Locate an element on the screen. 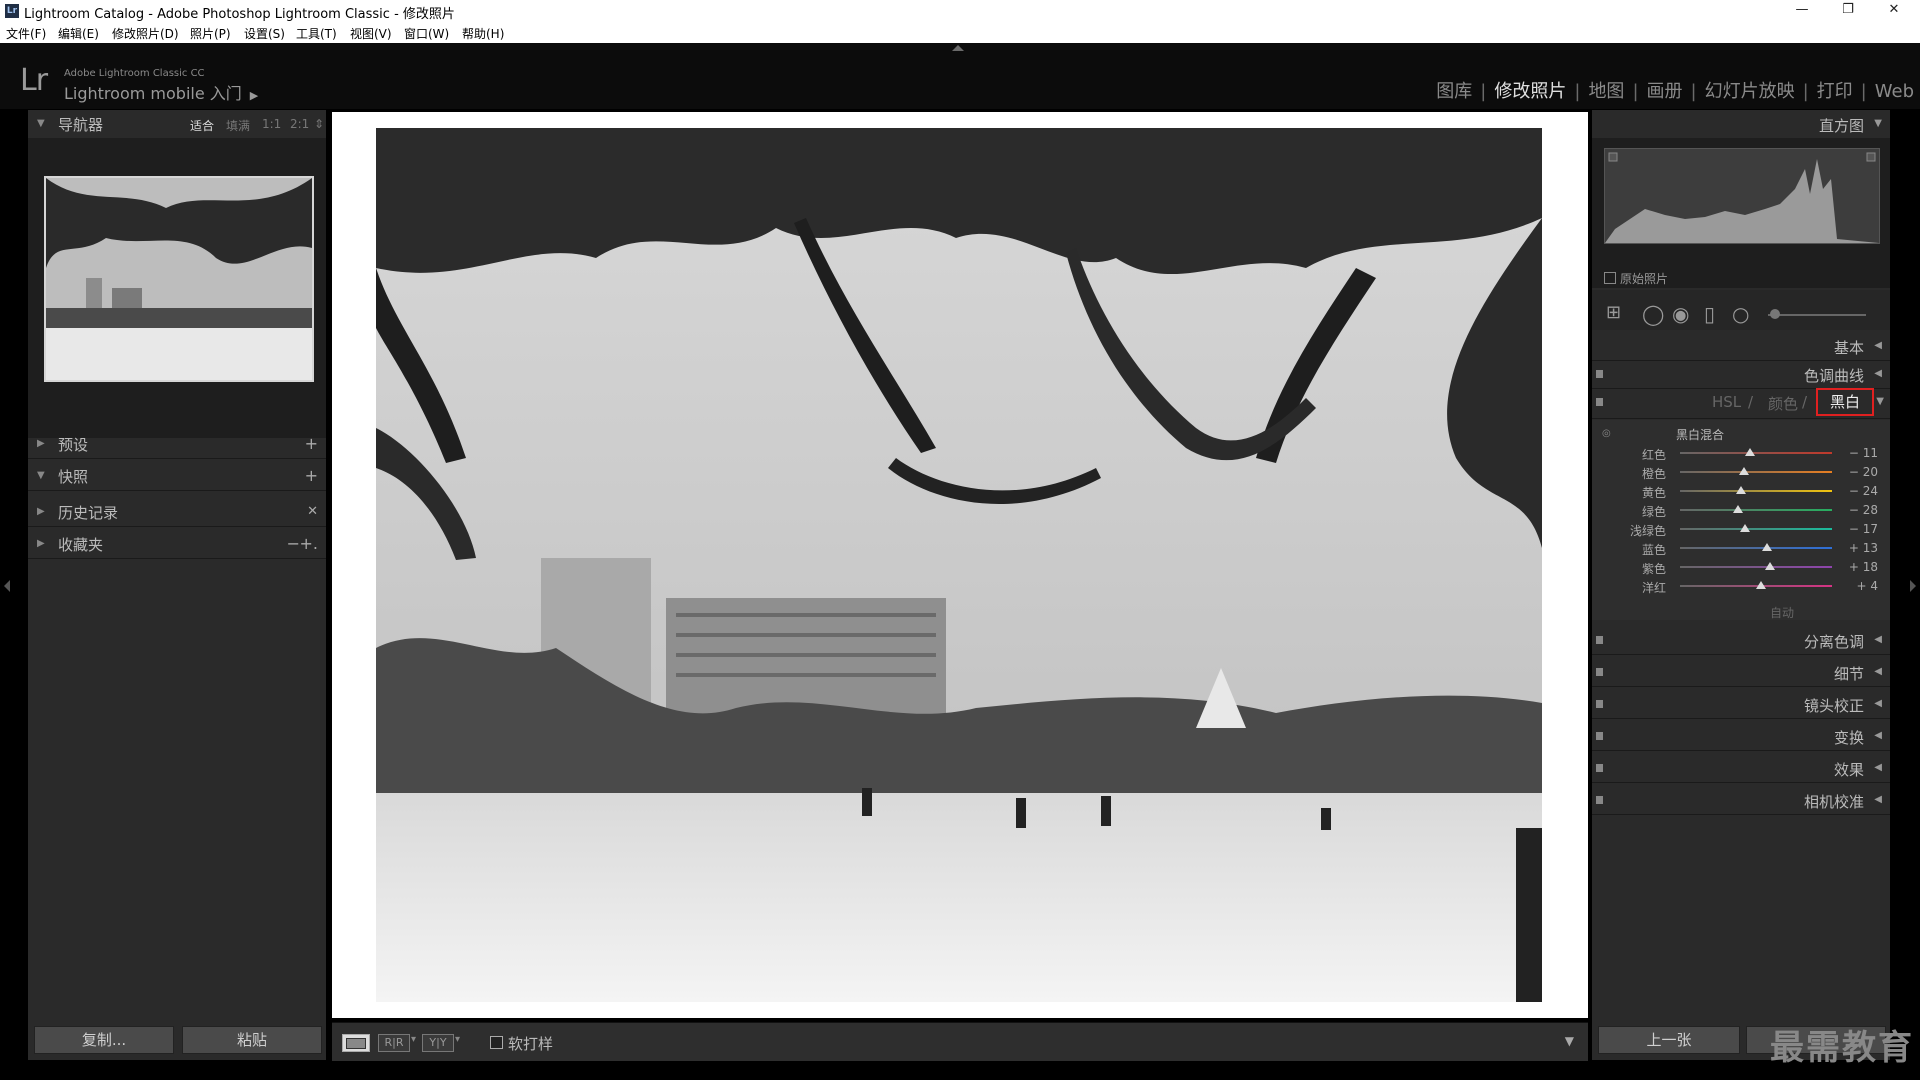 The height and width of the screenshot is (1080, 1920). spot-removal-icon: ◯ is located at coordinates (1653, 314).